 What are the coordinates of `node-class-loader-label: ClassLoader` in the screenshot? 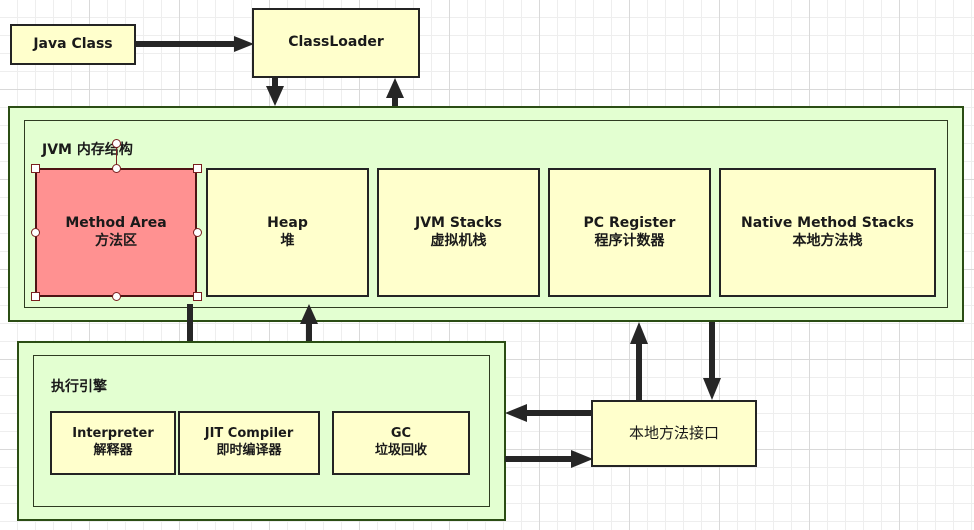 It's located at (336, 42).